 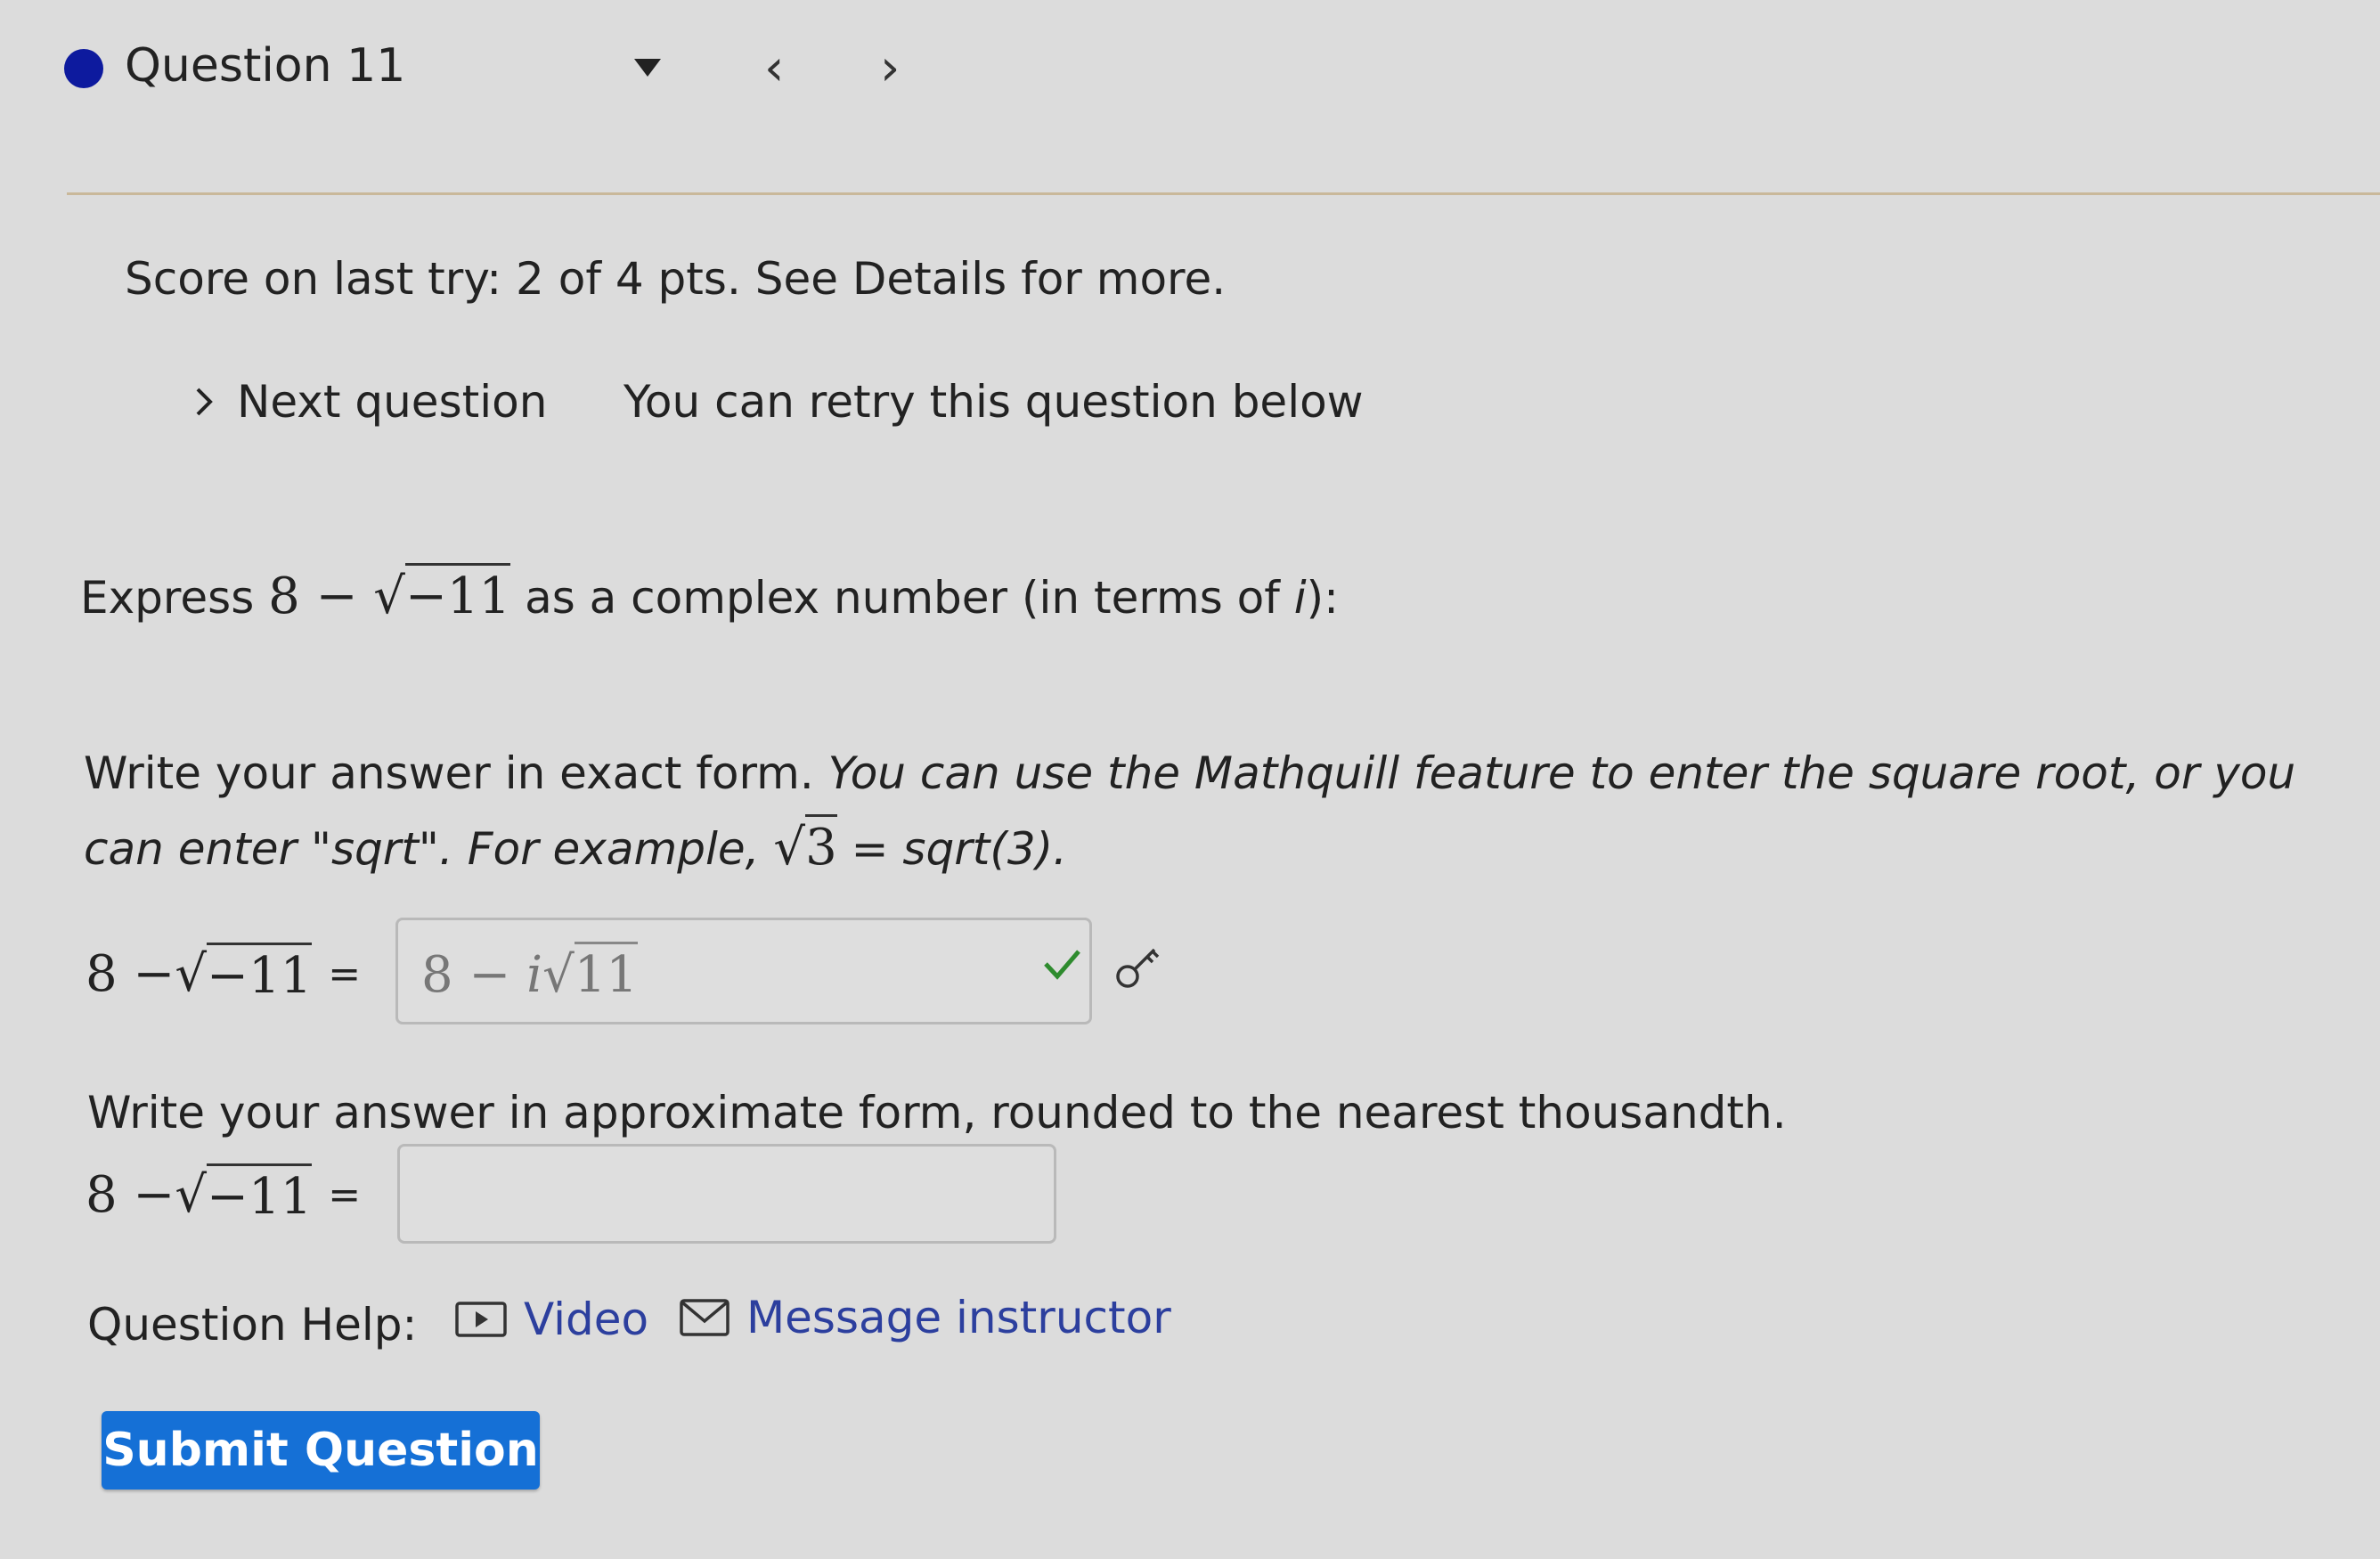 I want to click on question-help-label: Question Help:, so click(x=252, y=1325).